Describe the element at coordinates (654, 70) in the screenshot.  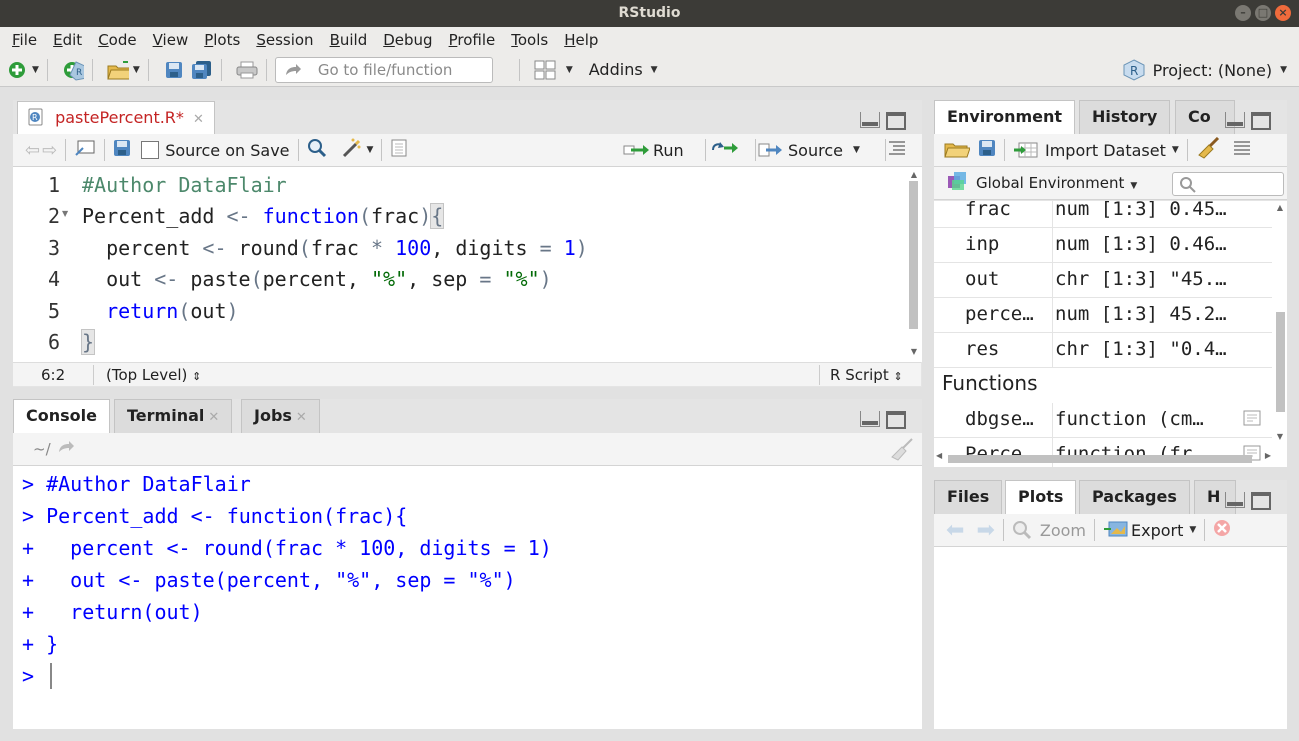
I see `addins-dropdown-icon: ▼` at that location.